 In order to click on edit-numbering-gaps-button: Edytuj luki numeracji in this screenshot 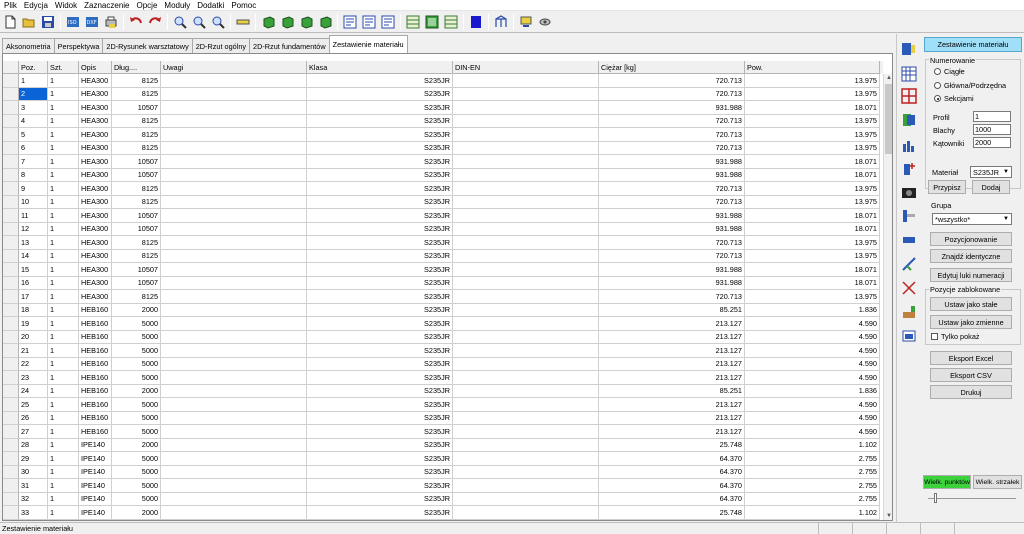, I will do `click(971, 275)`.